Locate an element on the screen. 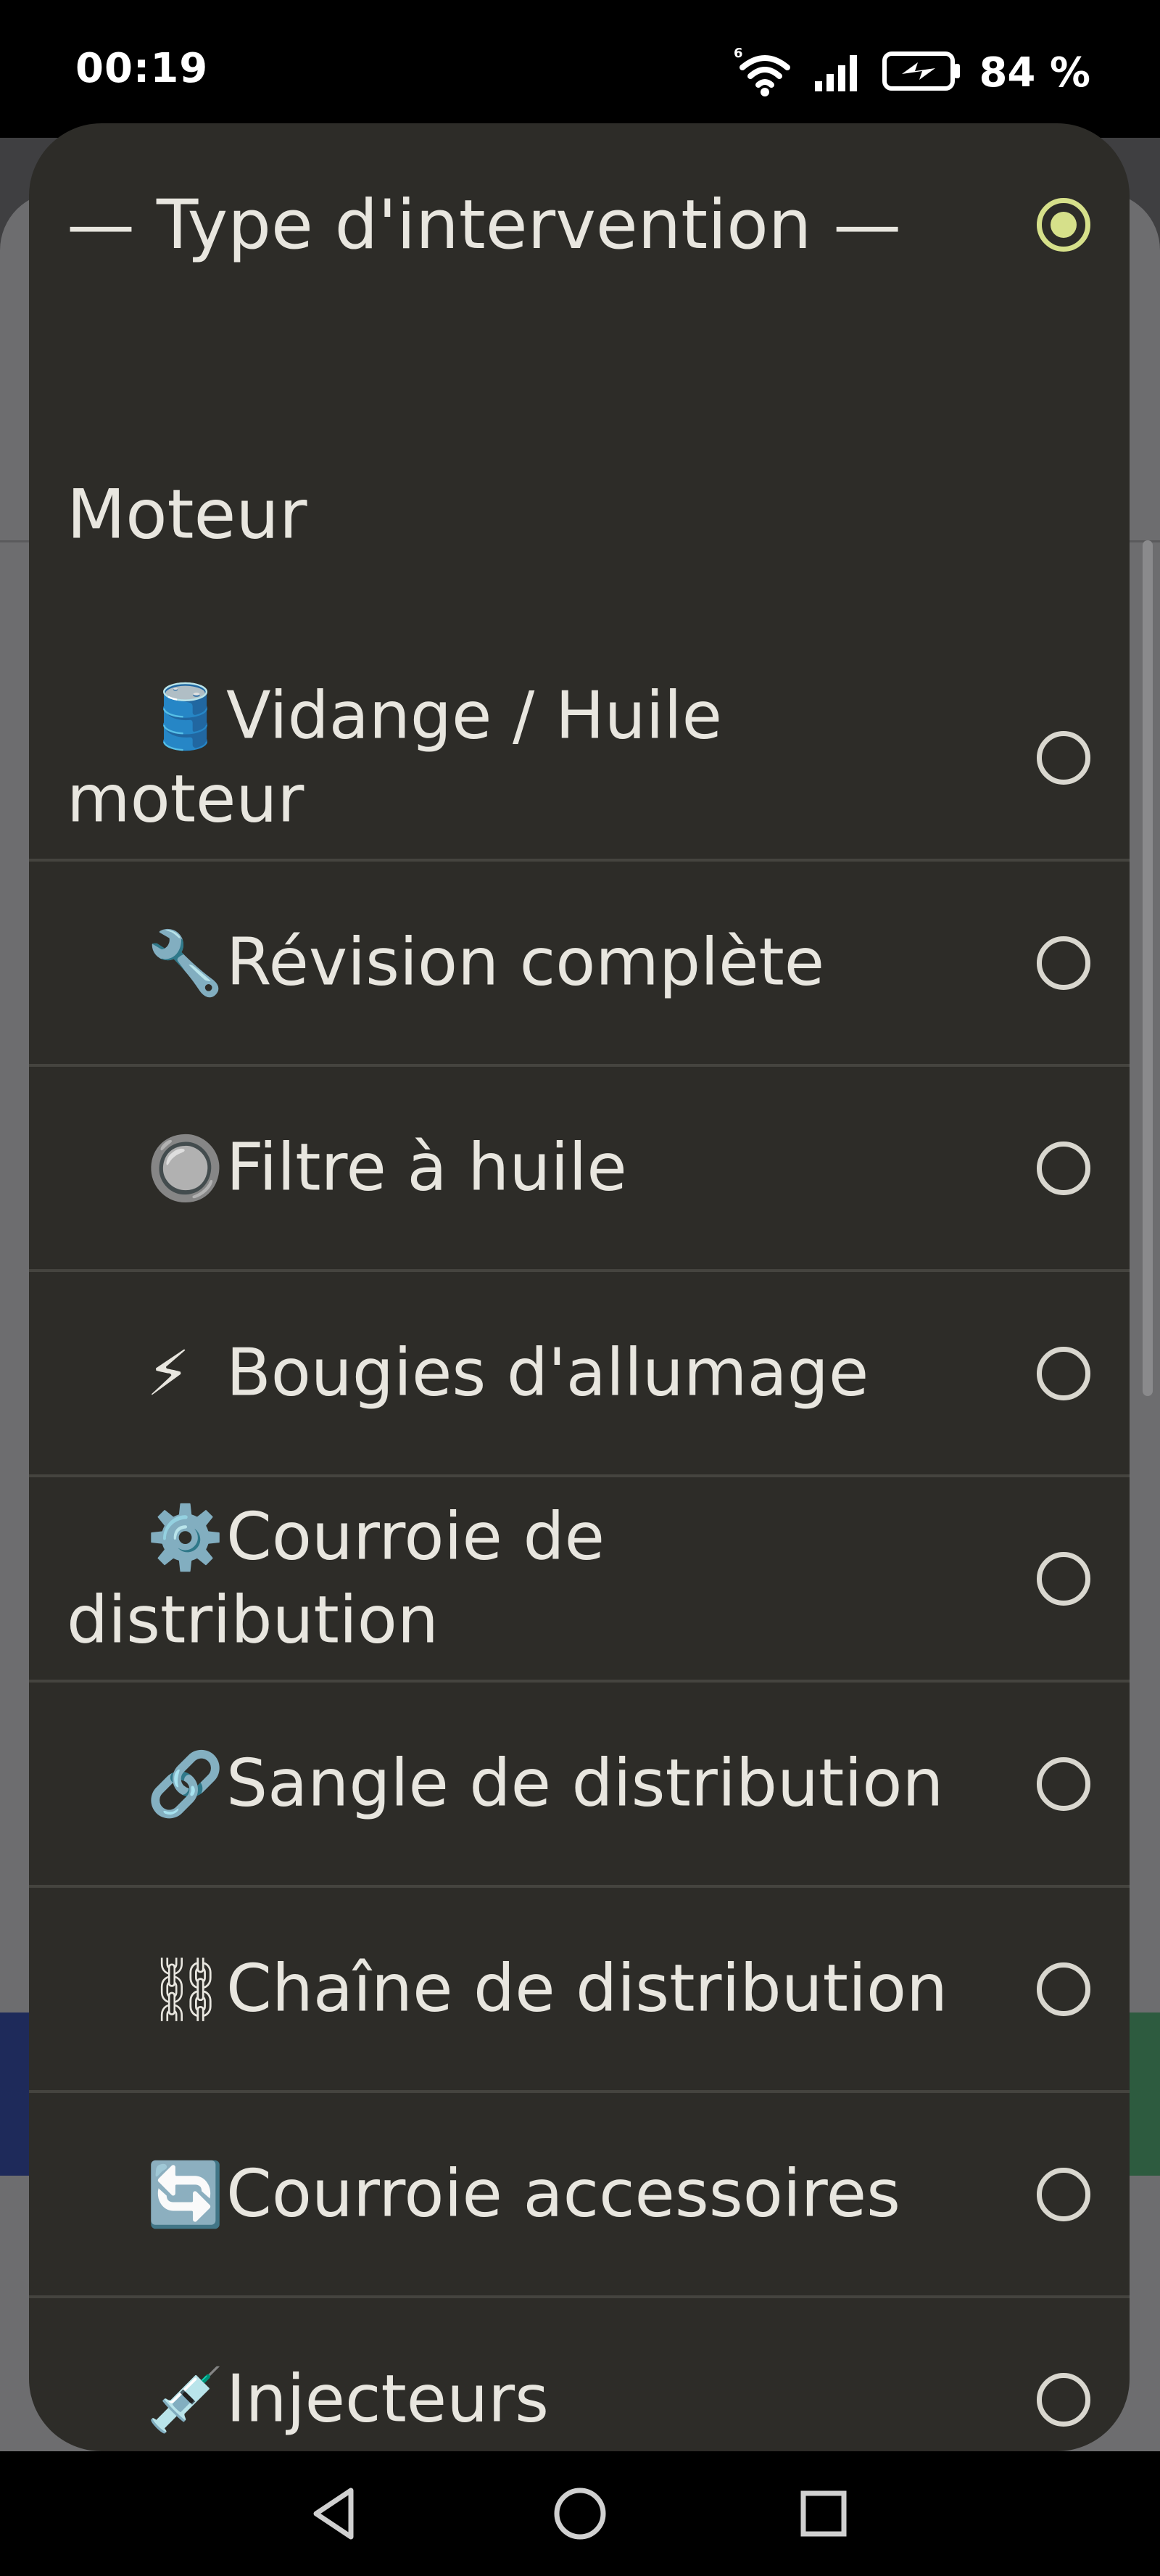  background-scrollbar is located at coordinates (1148, 968).